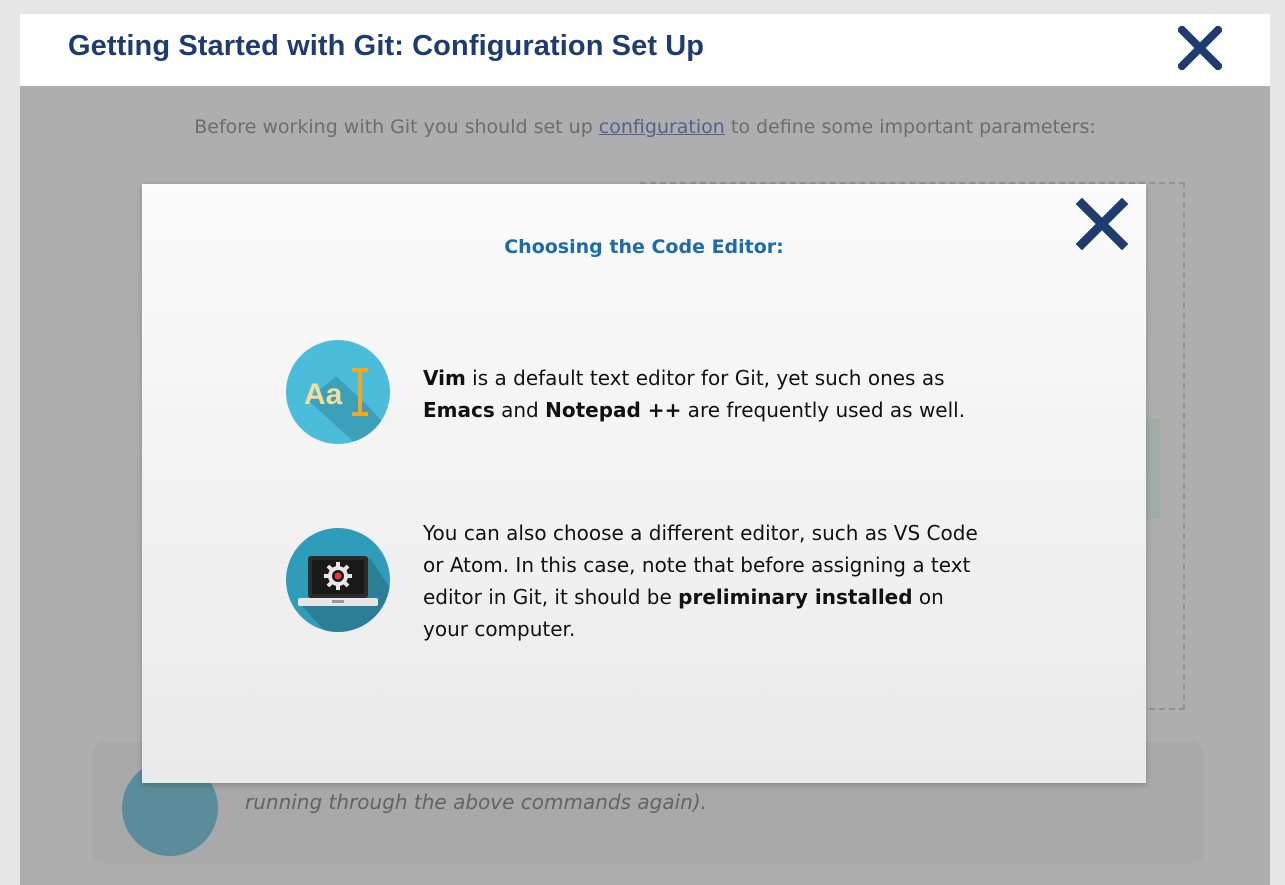 This screenshot has width=1285, height=885. I want to click on close-icon, so click(1200, 48).